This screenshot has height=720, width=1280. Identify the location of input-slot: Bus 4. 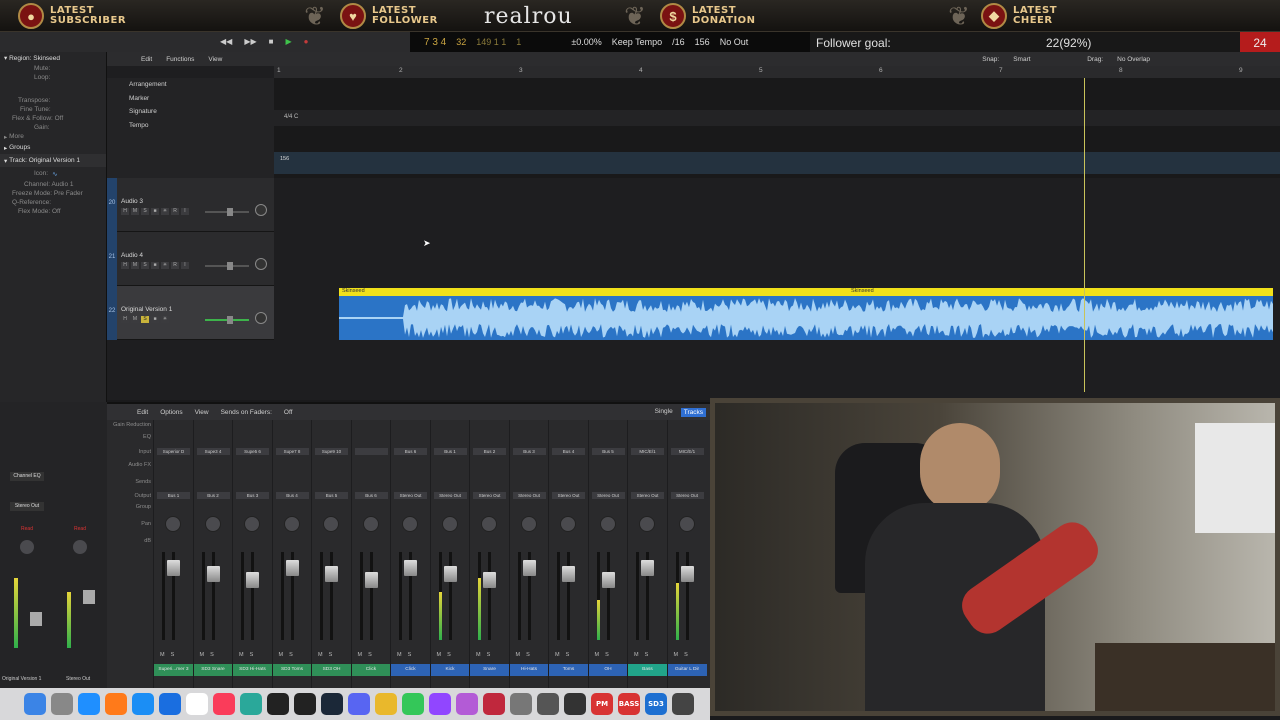
(568, 451).